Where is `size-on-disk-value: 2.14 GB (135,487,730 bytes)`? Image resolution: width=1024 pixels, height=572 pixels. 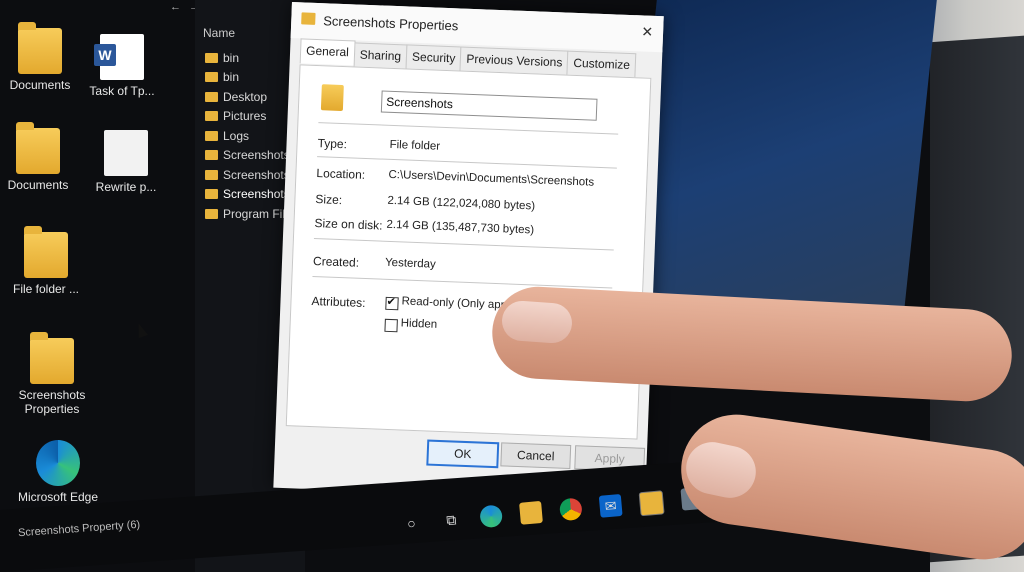 size-on-disk-value: 2.14 GB (135,487,730 bytes) is located at coordinates (460, 227).